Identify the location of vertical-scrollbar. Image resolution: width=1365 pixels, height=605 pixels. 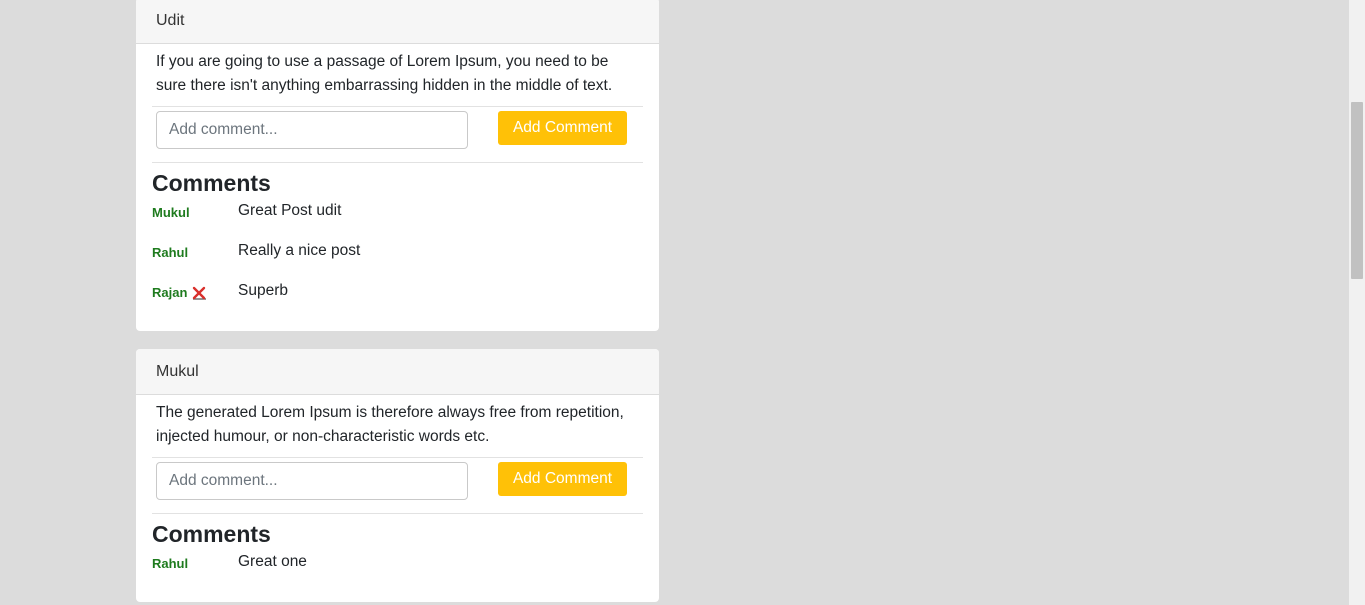
(1357, 302).